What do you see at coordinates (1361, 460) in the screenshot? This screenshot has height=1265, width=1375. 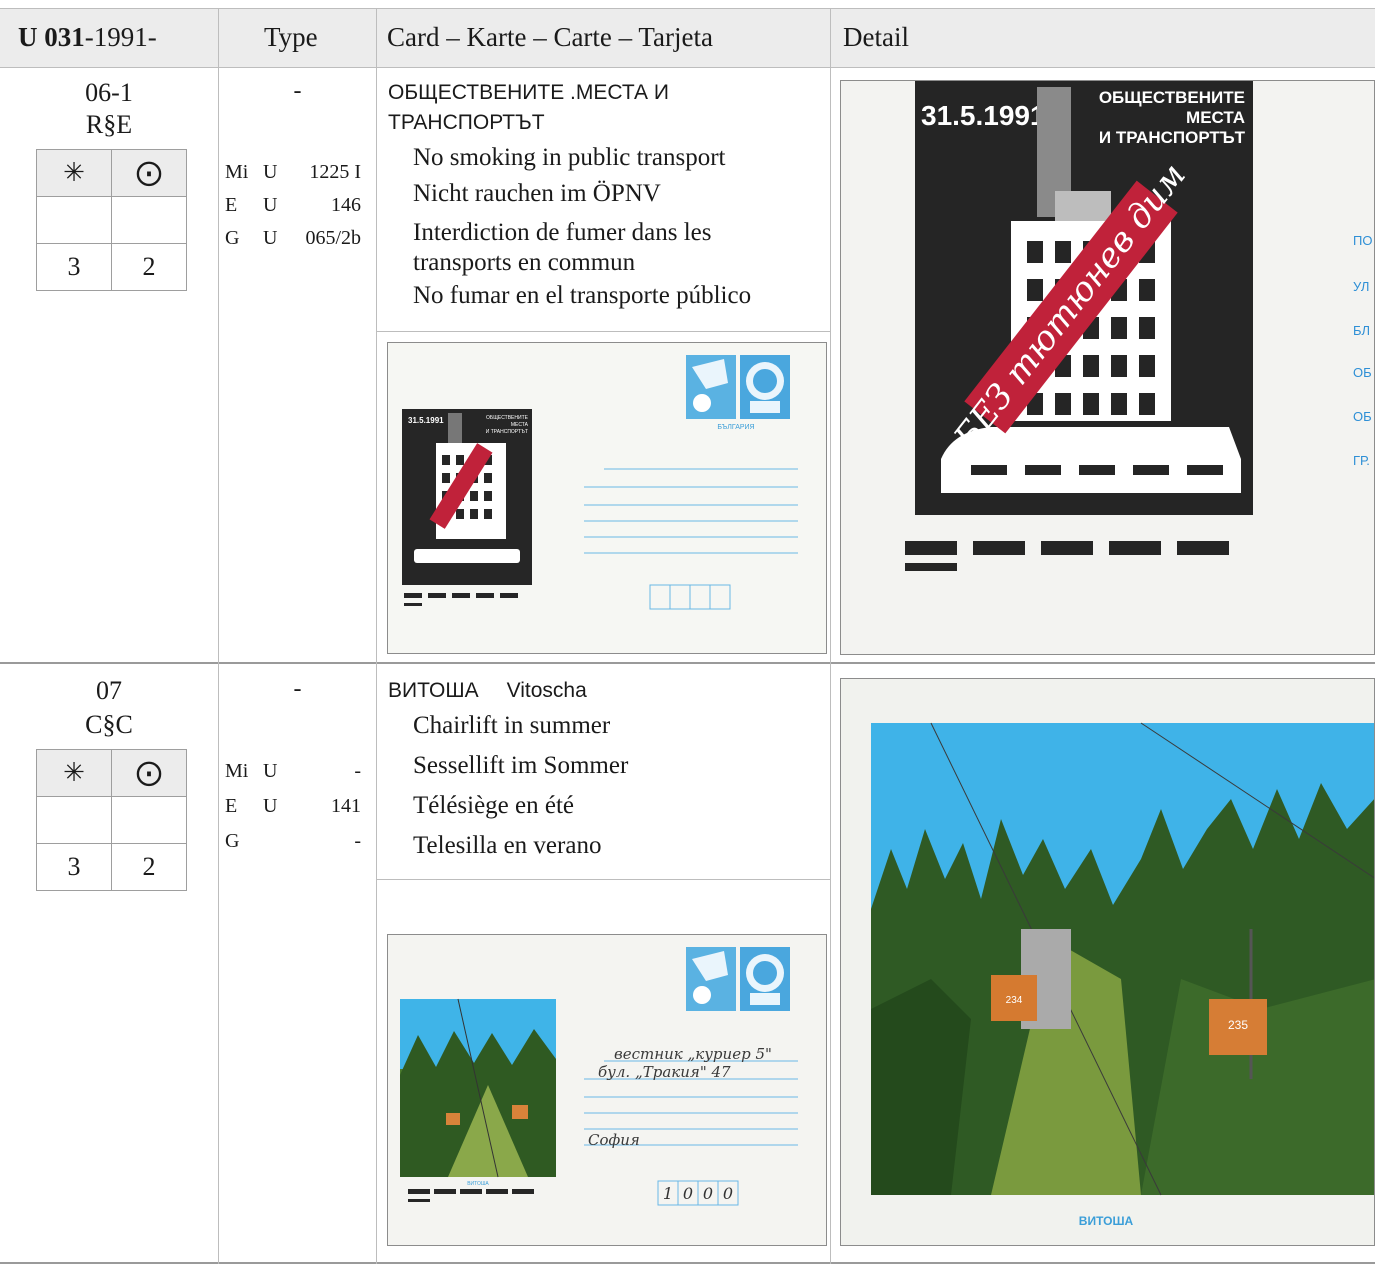 I see `svg-text: ГР.` at bounding box center [1361, 460].